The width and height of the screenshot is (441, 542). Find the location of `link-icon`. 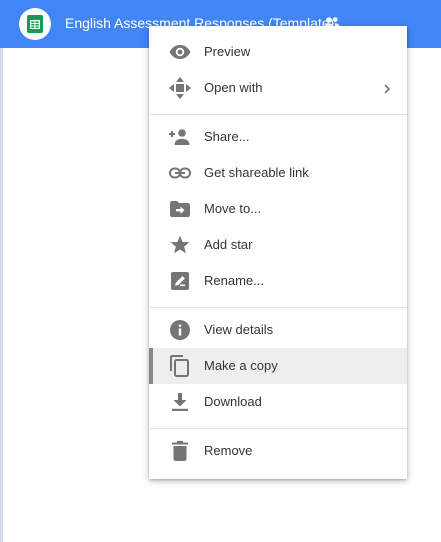

link-icon is located at coordinates (180, 173).